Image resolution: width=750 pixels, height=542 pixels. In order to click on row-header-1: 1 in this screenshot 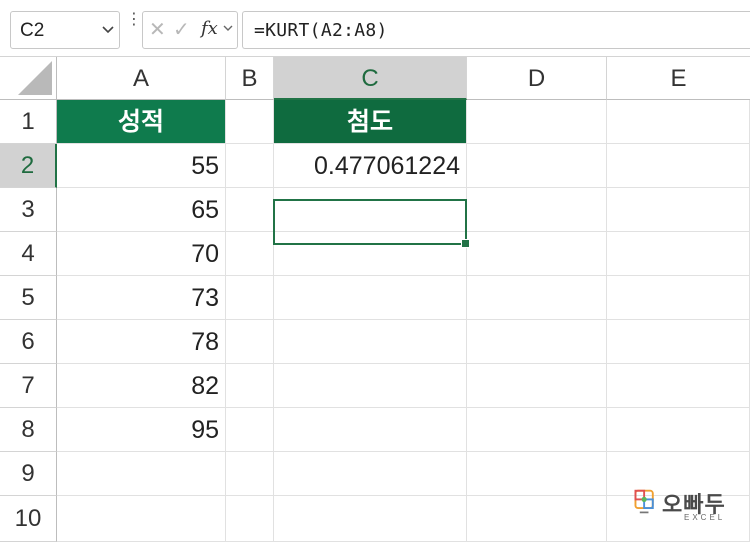, I will do `click(28, 122)`.